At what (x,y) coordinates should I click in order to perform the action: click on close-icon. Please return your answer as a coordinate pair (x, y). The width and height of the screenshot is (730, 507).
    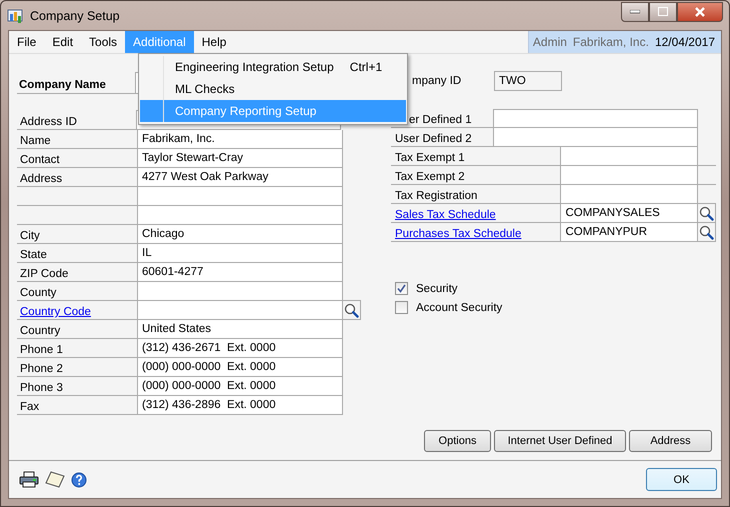
    Looking at the image, I should click on (700, 11).